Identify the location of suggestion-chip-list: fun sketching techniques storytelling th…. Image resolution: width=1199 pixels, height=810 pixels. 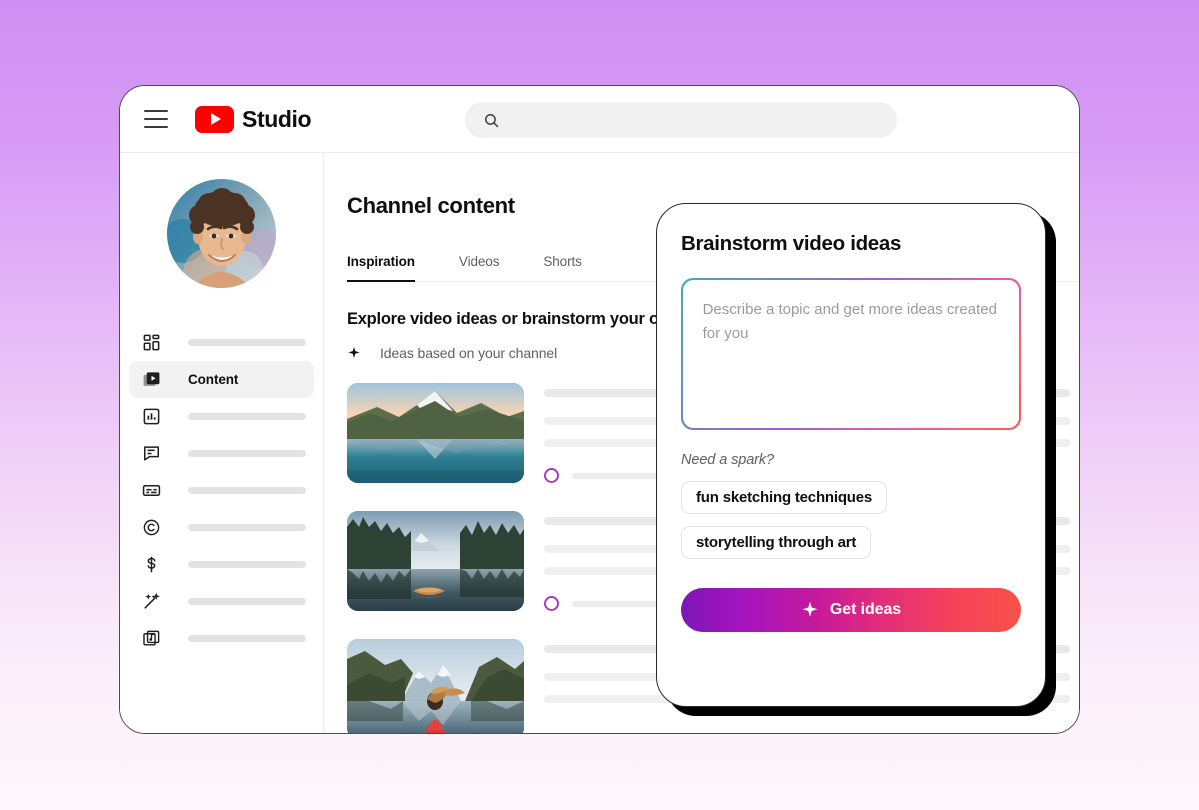
(851, 526).